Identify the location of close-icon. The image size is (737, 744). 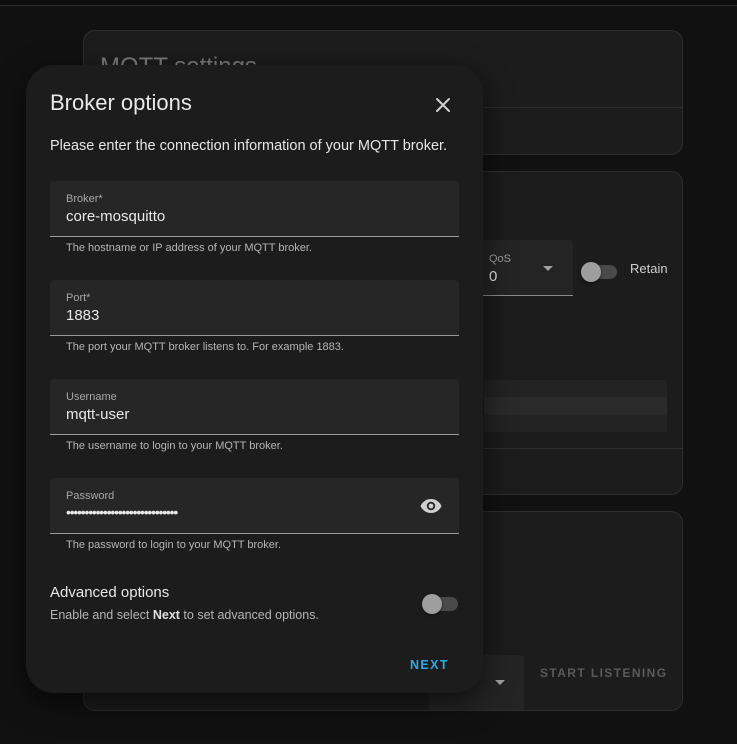
(443, 105).